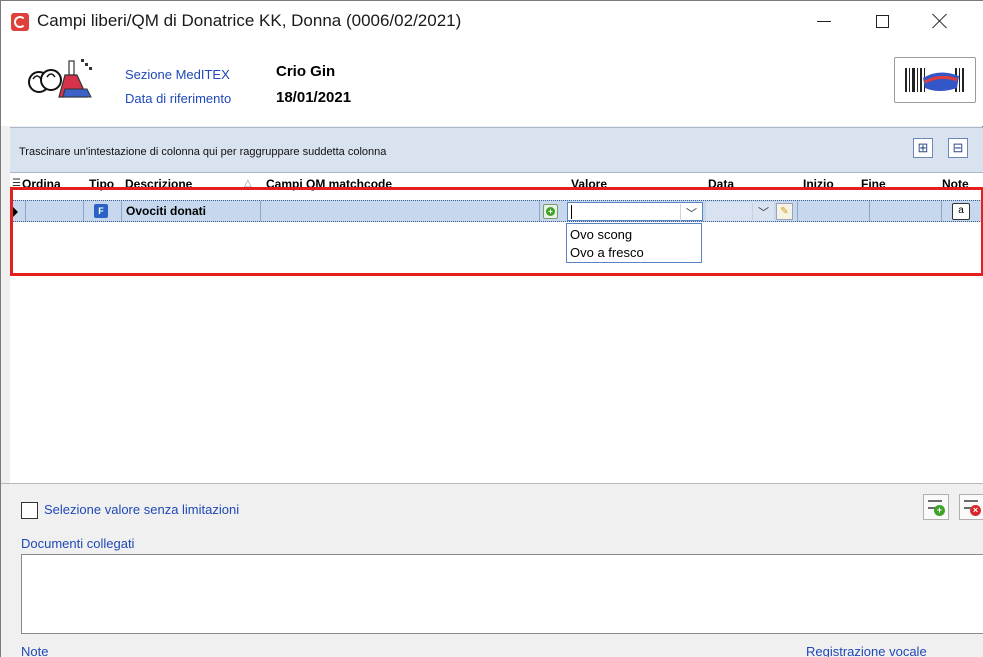 The width and height of the screenshot is (983, 657). What do you see at coordinates (35, 650) in the screenshot?
I see `note-label: Note` at bounding box center [35, 650].